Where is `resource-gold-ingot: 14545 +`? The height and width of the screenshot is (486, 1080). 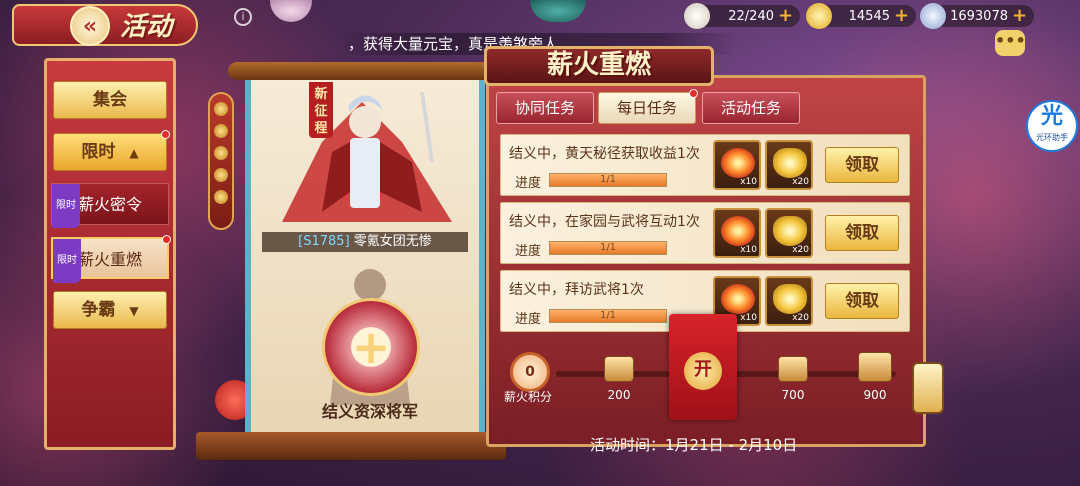 resource-gold-ingot: 14545 + is located at coordinates (861, 16).